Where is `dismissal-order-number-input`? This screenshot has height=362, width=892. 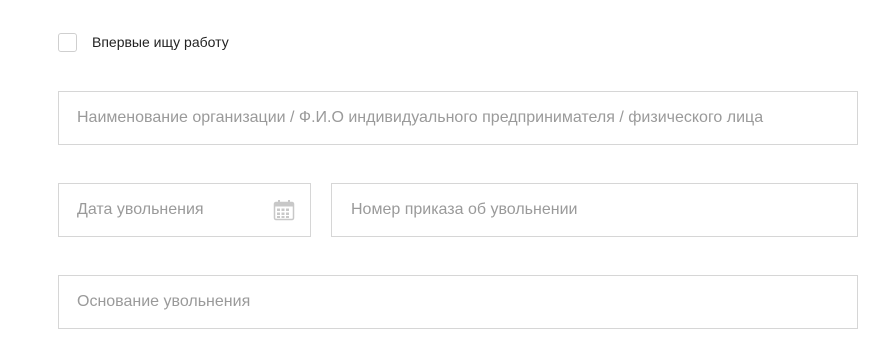
dismissal-order-number-input is located at coordinates (594, 210).